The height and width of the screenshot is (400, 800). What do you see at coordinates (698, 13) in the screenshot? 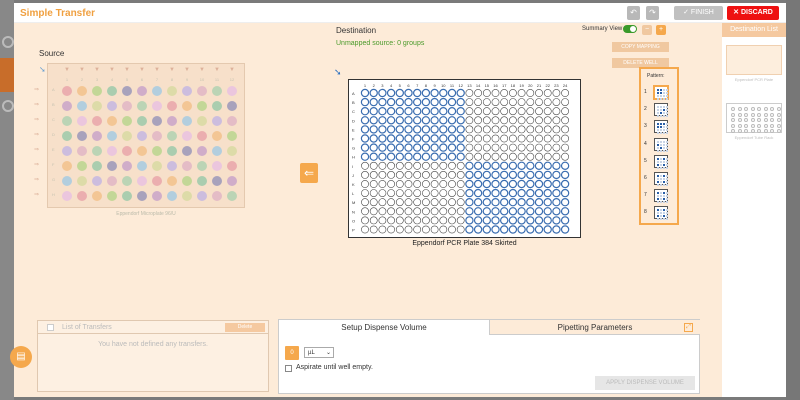
I see `finish-button: ✓ FINISH` at bounding box center [698, 13].